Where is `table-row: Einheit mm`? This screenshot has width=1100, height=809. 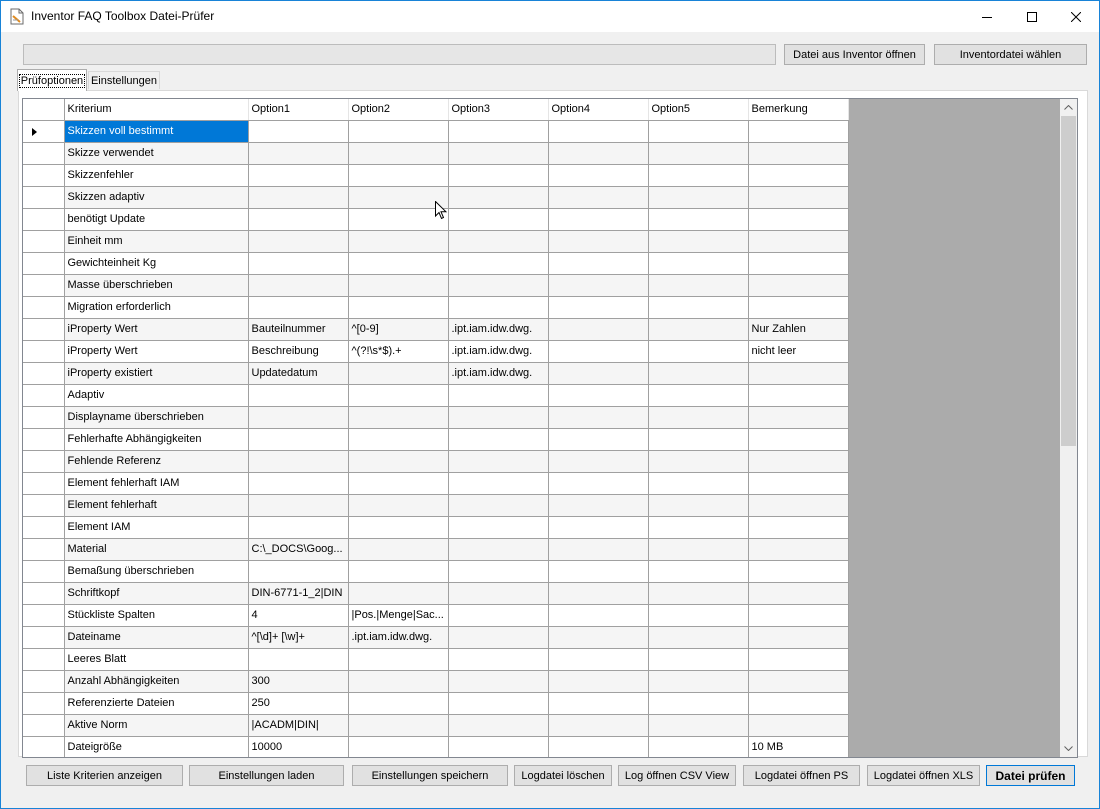 table-row: Einheit mm is located at coordinates (436, 241).